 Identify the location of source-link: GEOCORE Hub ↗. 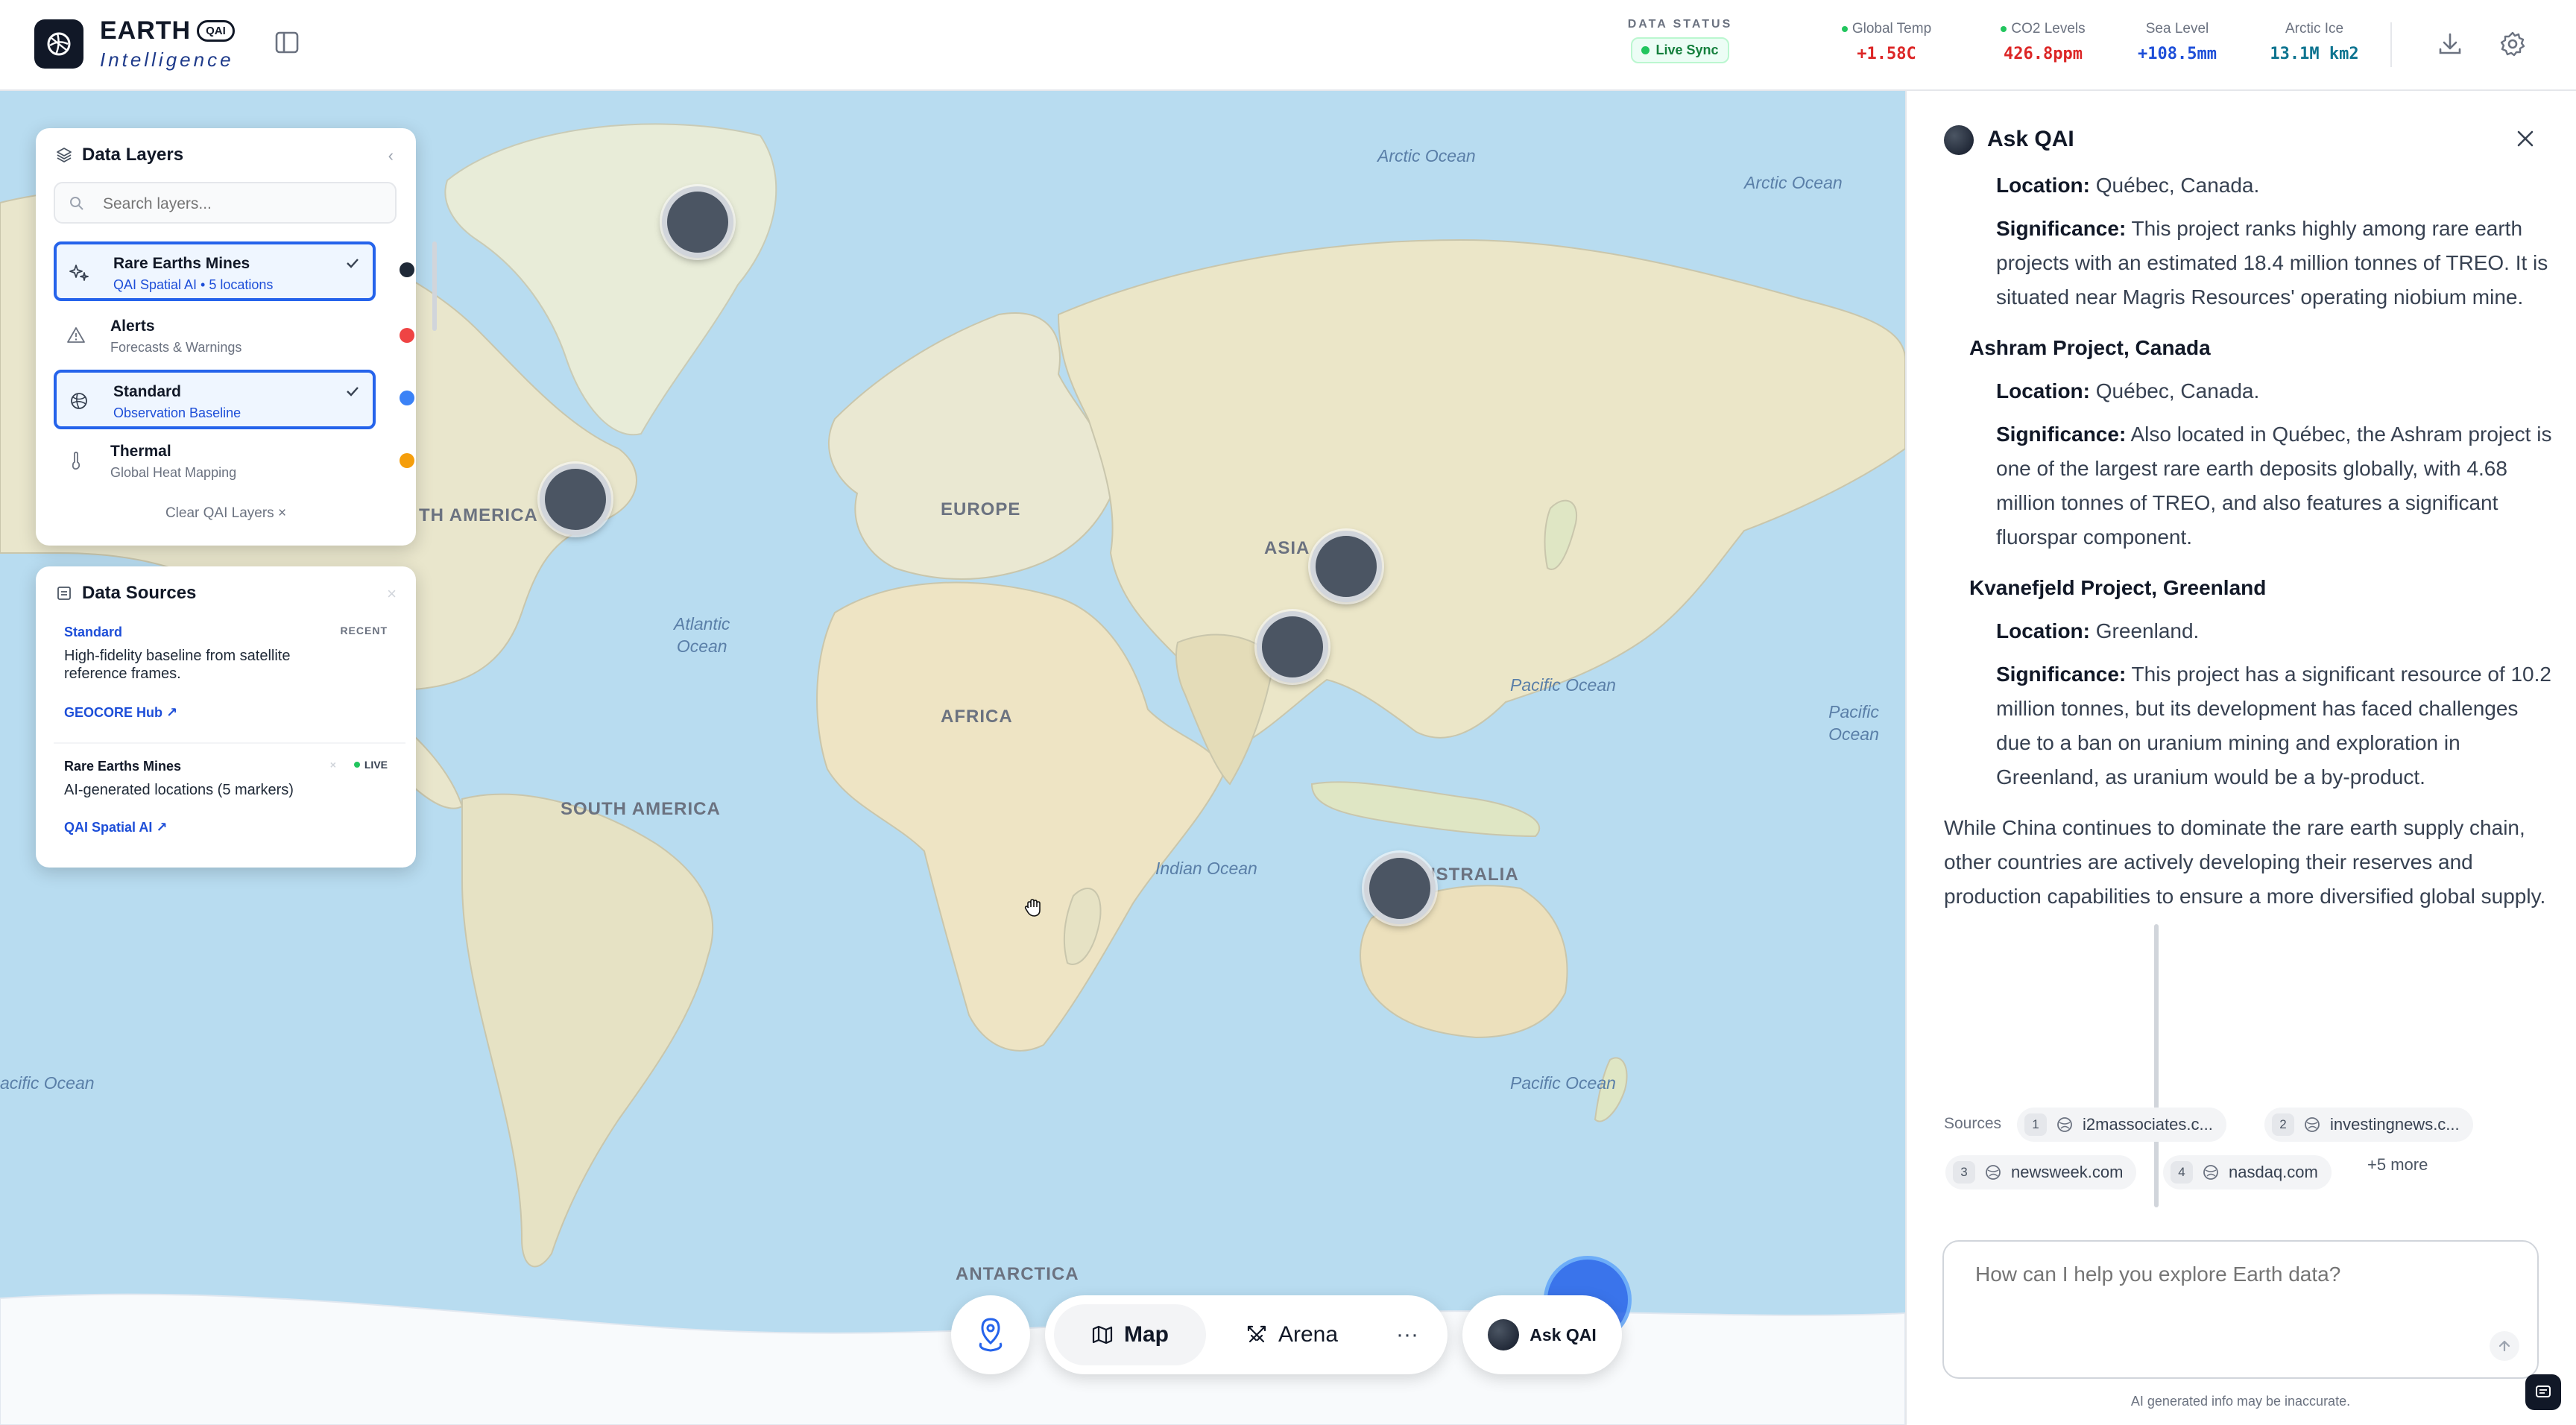
(121, 713).